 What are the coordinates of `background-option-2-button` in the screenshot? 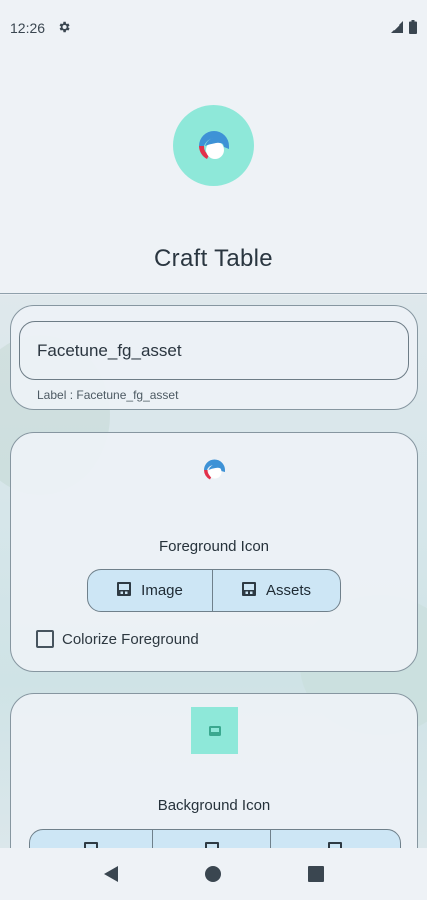 It's located at (212, 839).